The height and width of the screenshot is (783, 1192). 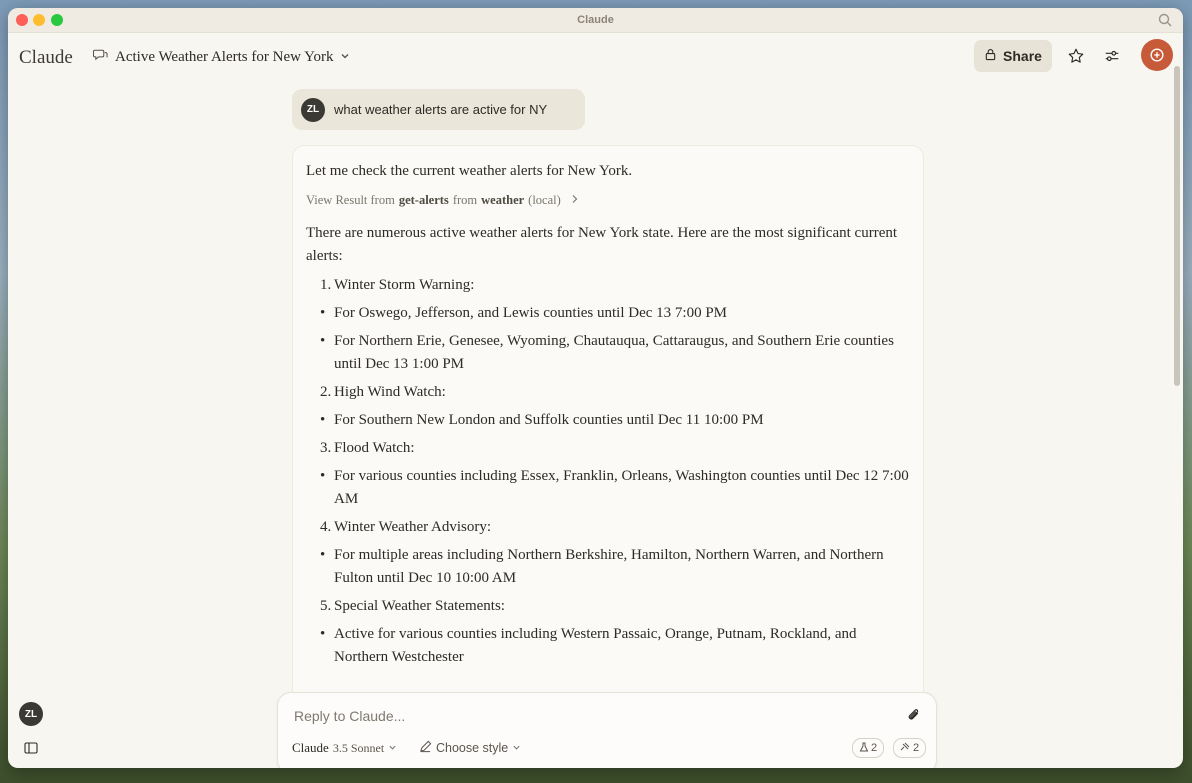 What do you see at coordinates (615, 448) in the screenshot?
I see `alert-heading-item: 3. Flood Watch:` at bounding box center [615, 448].